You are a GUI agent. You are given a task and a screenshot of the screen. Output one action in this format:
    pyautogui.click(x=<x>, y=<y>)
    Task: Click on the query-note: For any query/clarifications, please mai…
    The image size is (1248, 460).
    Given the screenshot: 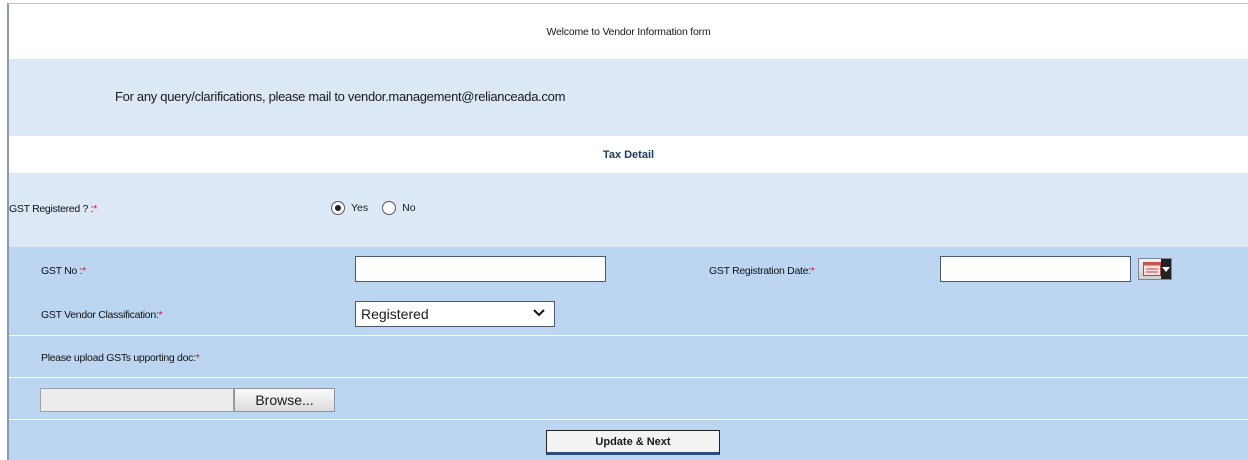 What is the action you would take?
    pyautogui.click(x=340, y=96)
    